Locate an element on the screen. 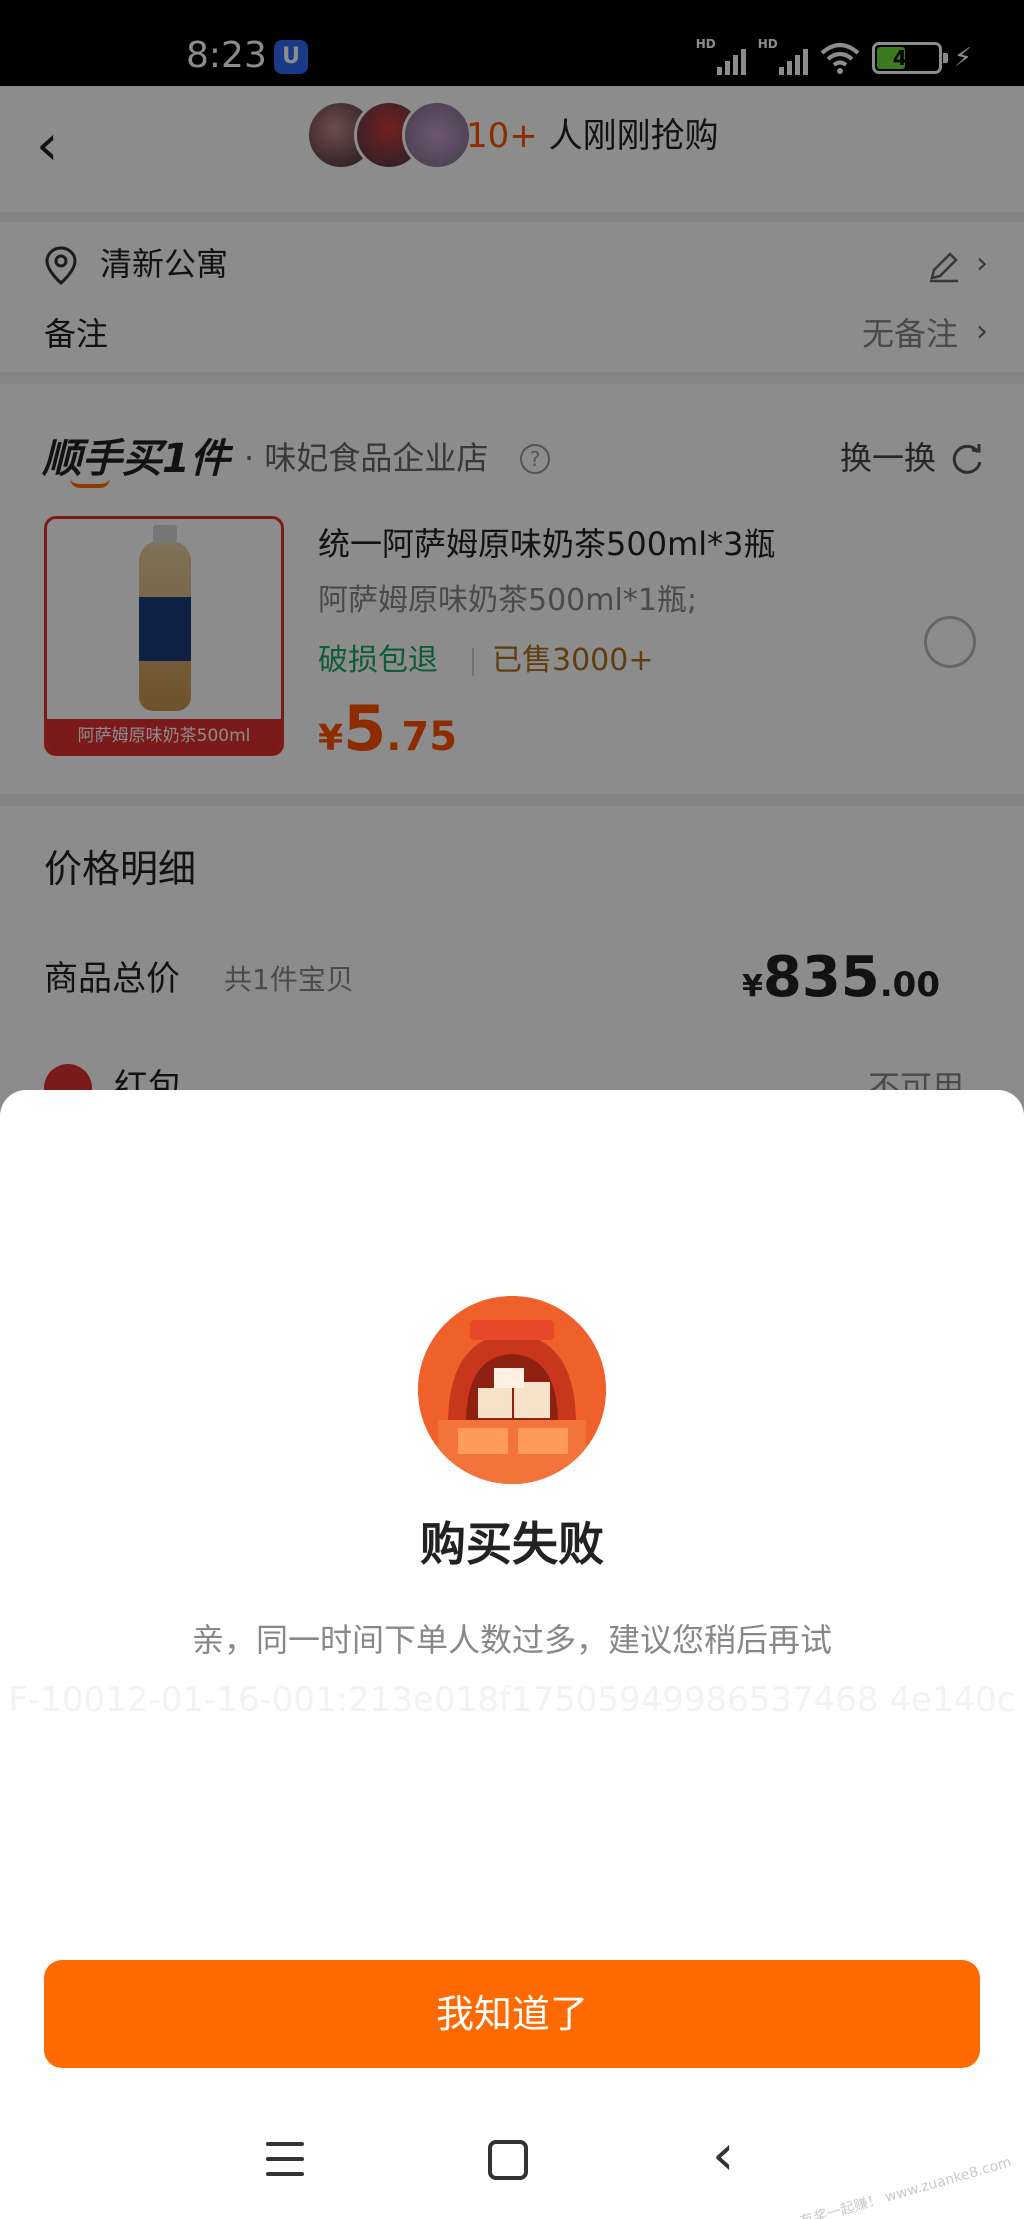  dialog-title: 购买失败 is located at coordinates (512, 1544).